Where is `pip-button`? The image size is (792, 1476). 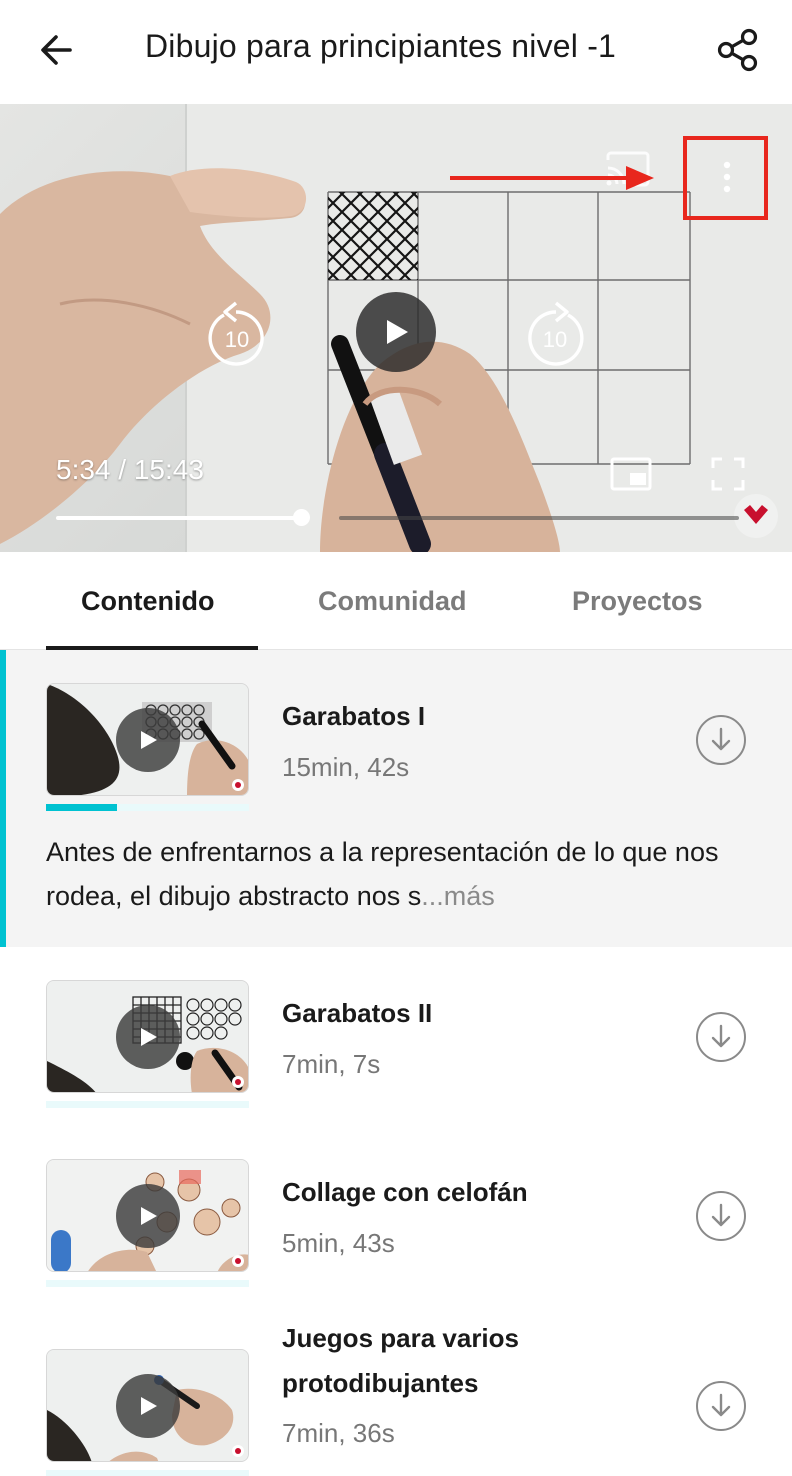
pip-button is located at coordinates (631, 474).